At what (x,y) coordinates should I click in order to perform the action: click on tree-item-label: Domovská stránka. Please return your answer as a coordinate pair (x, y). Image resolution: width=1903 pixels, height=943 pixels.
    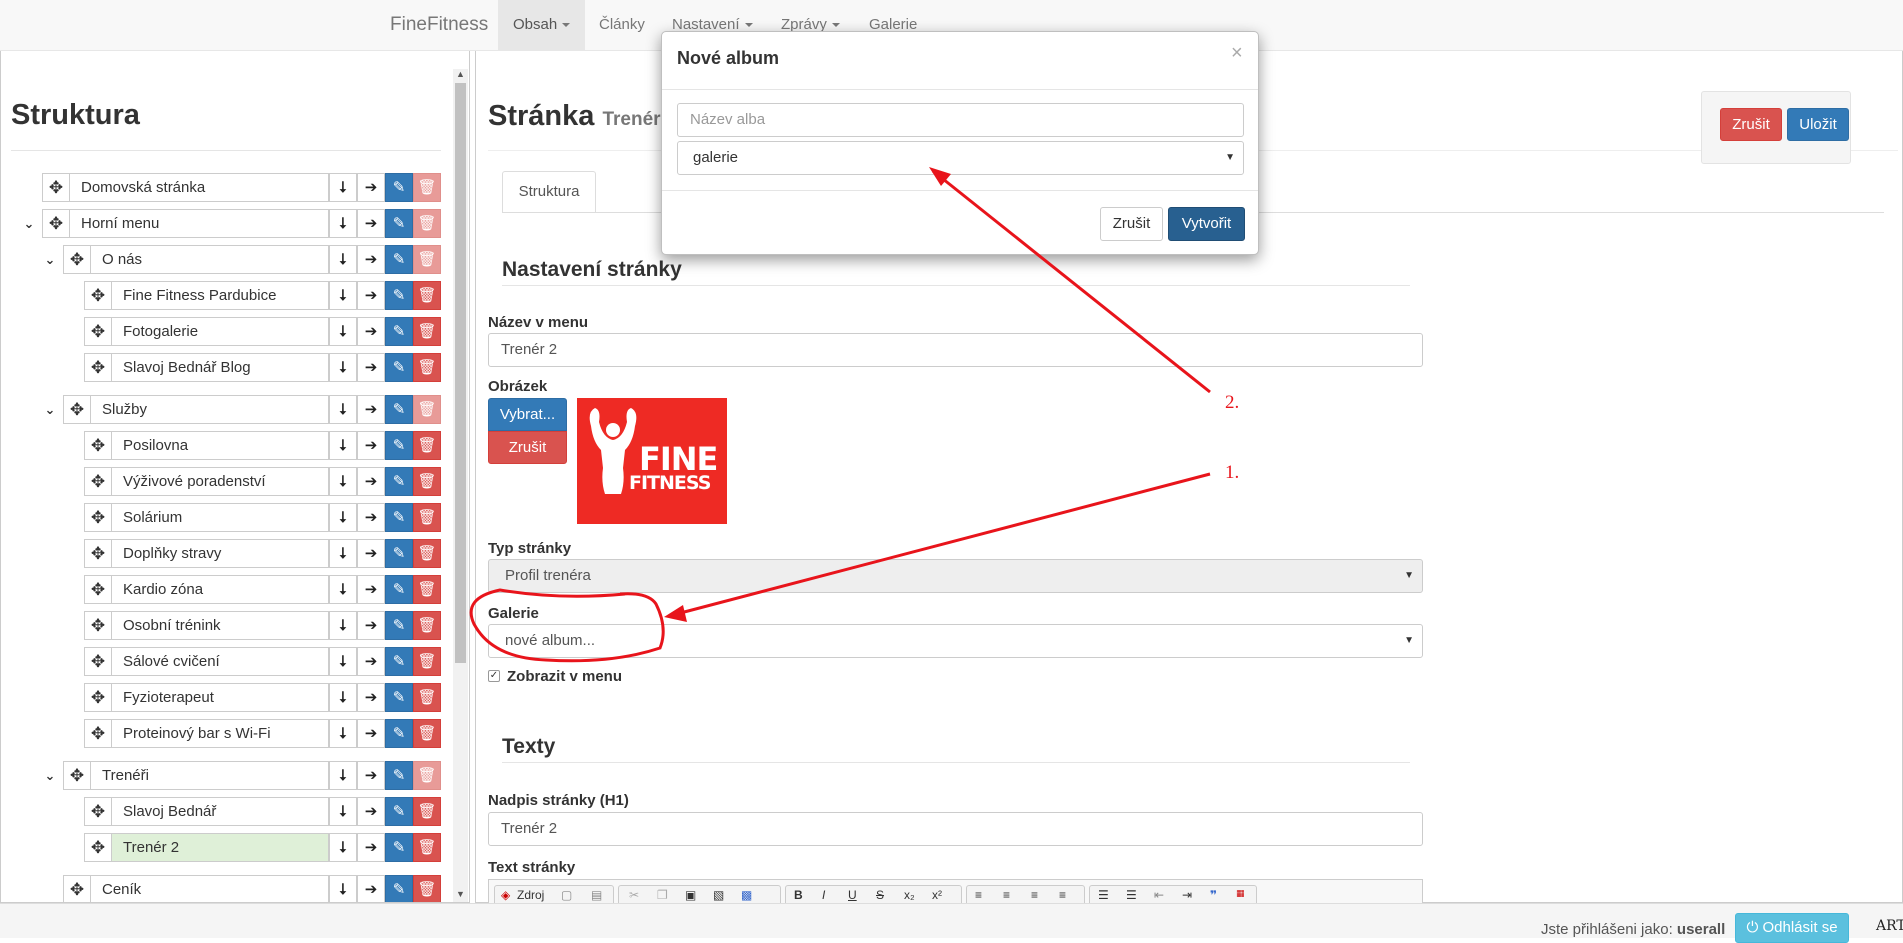
    Looking at the image, I should click on (199, 187).